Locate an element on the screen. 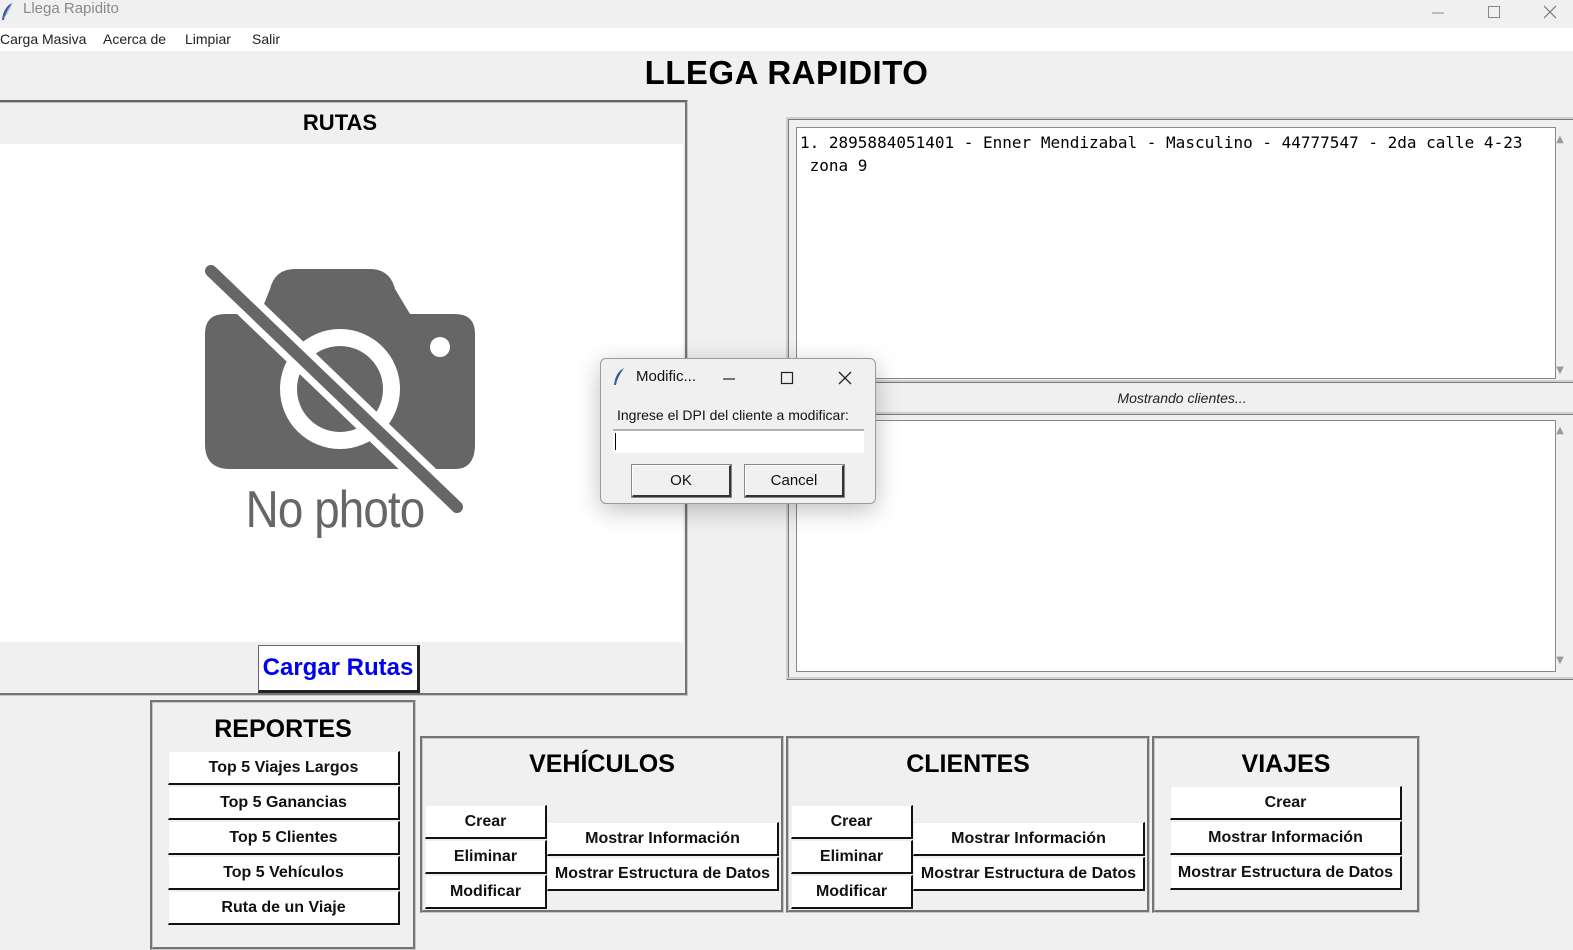  top5-vehiculos-button: Top 5 Vehículos is located at coordinates (284, 873).